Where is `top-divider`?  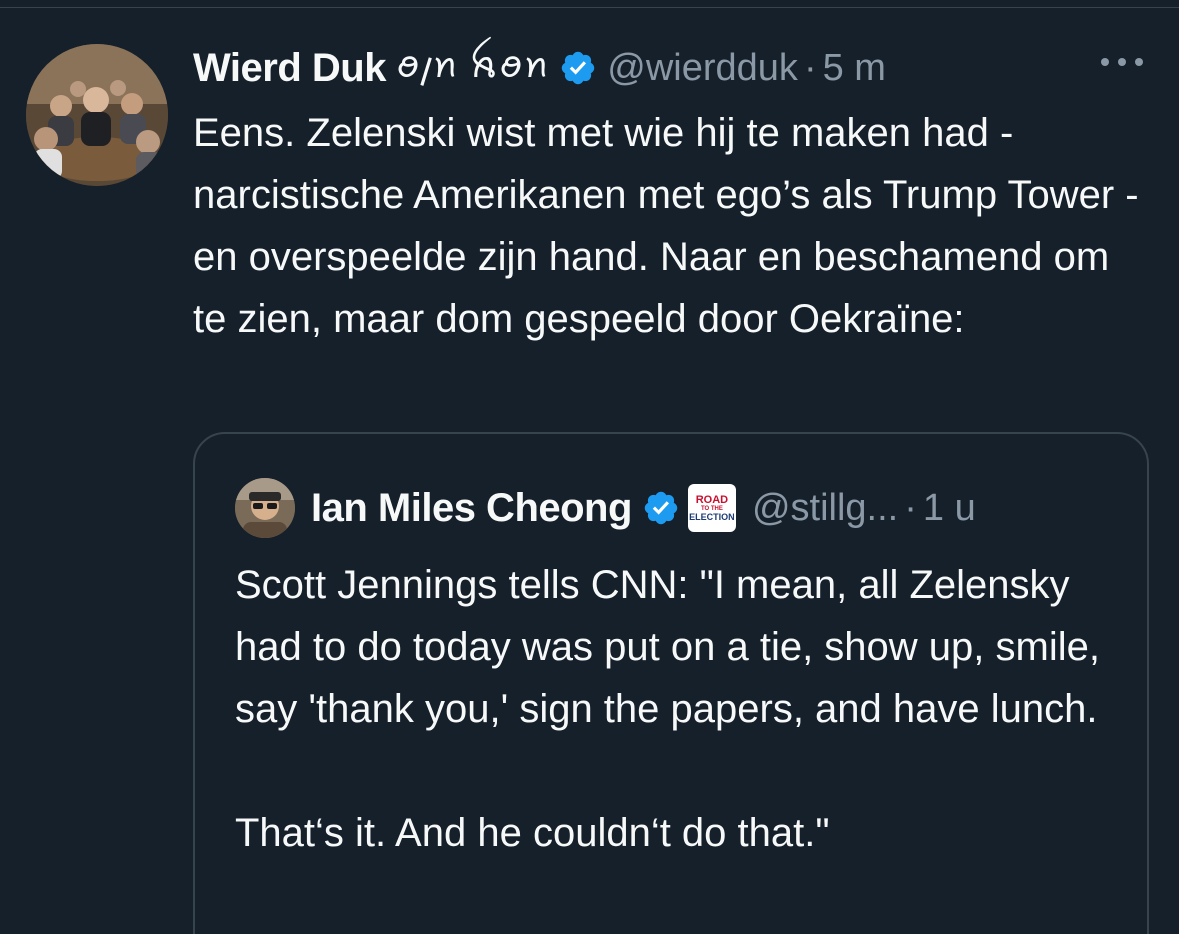
top-divider is located at coordinates (589, 7).